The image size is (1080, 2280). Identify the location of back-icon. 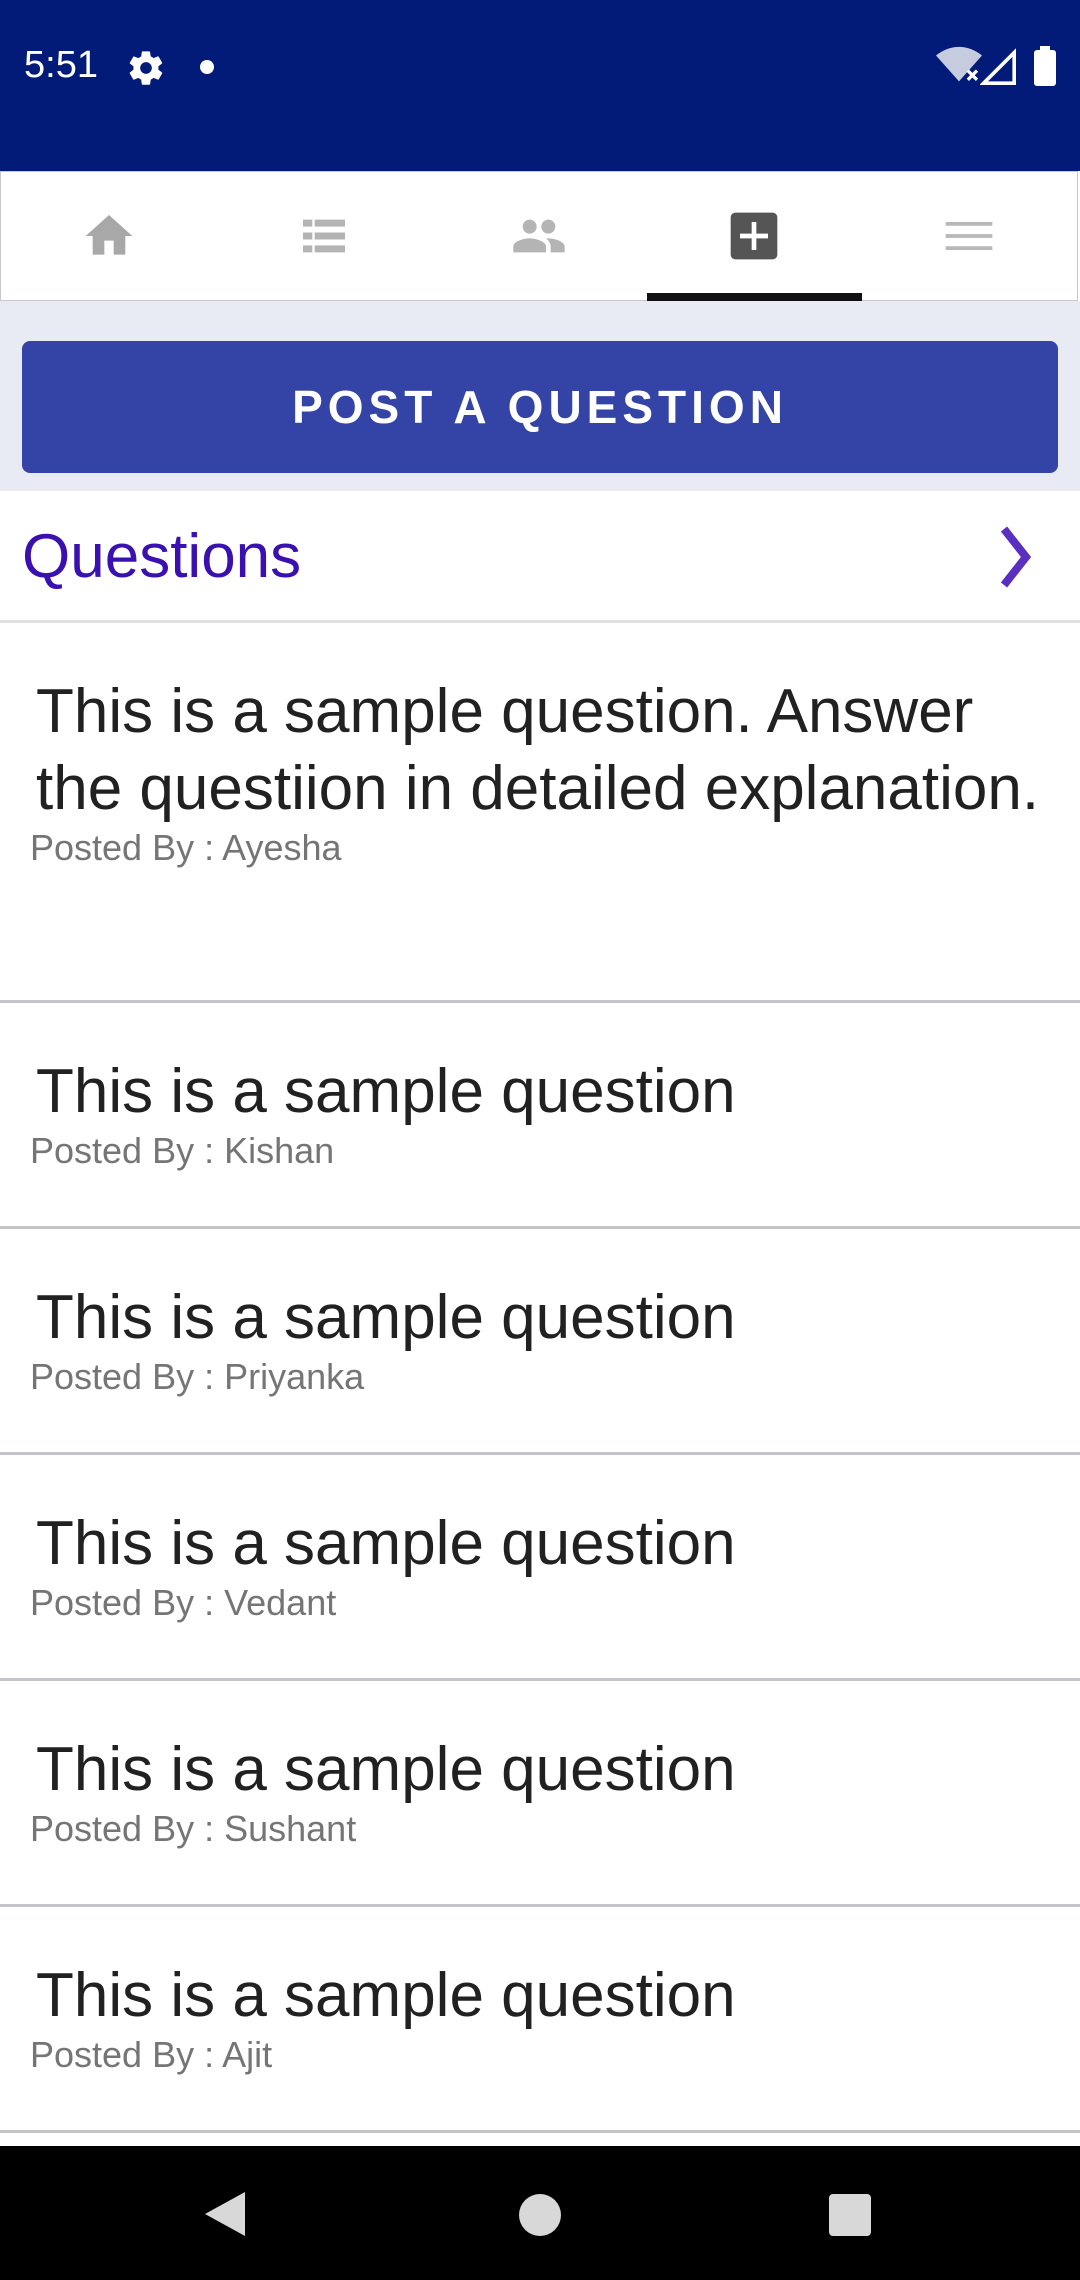
(225, 2214).